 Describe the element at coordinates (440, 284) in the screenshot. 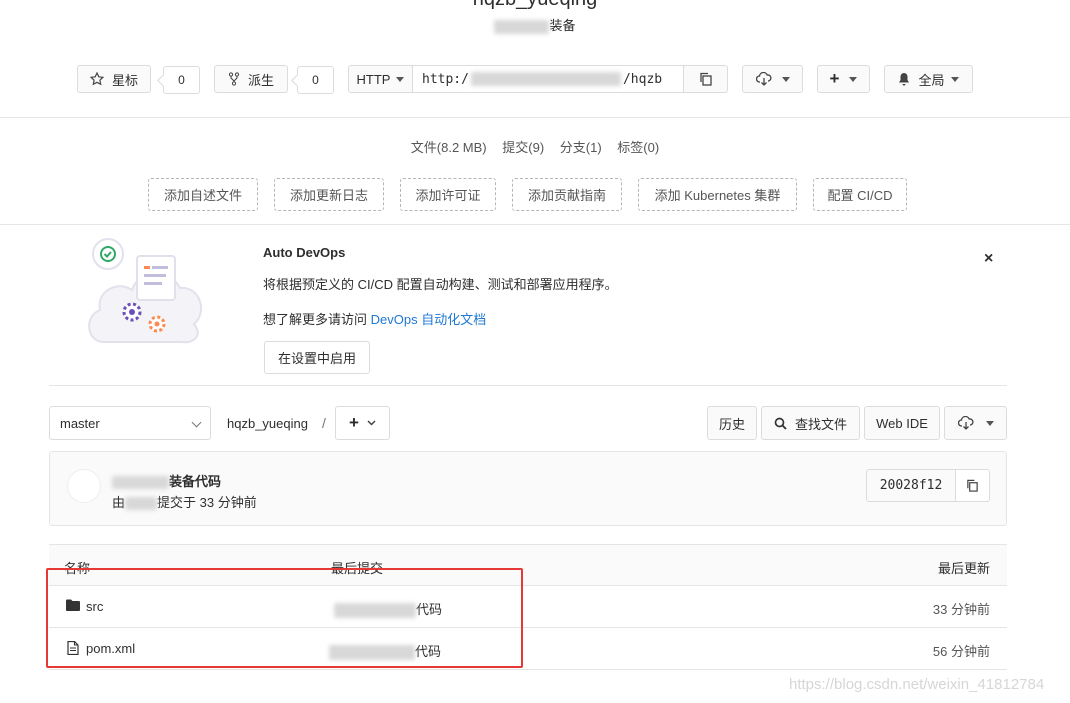

I see `devops-description: 将根据预定义的 CI/CD 配置自动构建、测试和部署应用程序。` at that location.